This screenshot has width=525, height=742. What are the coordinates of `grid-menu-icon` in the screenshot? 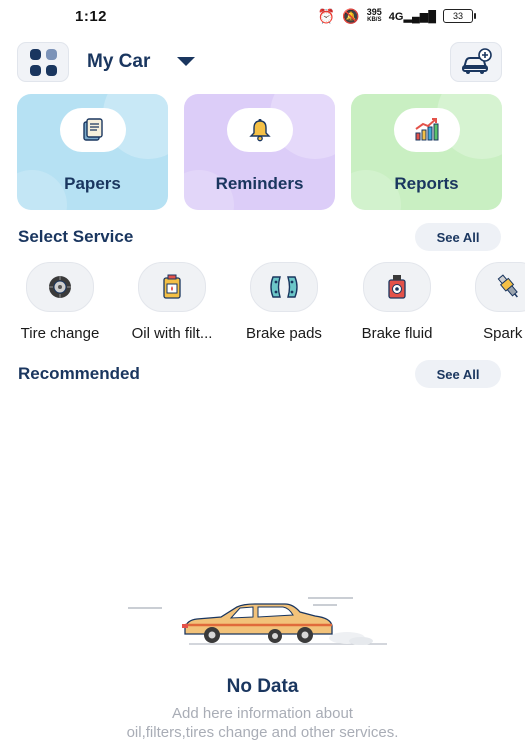 It's located at (43, 62).